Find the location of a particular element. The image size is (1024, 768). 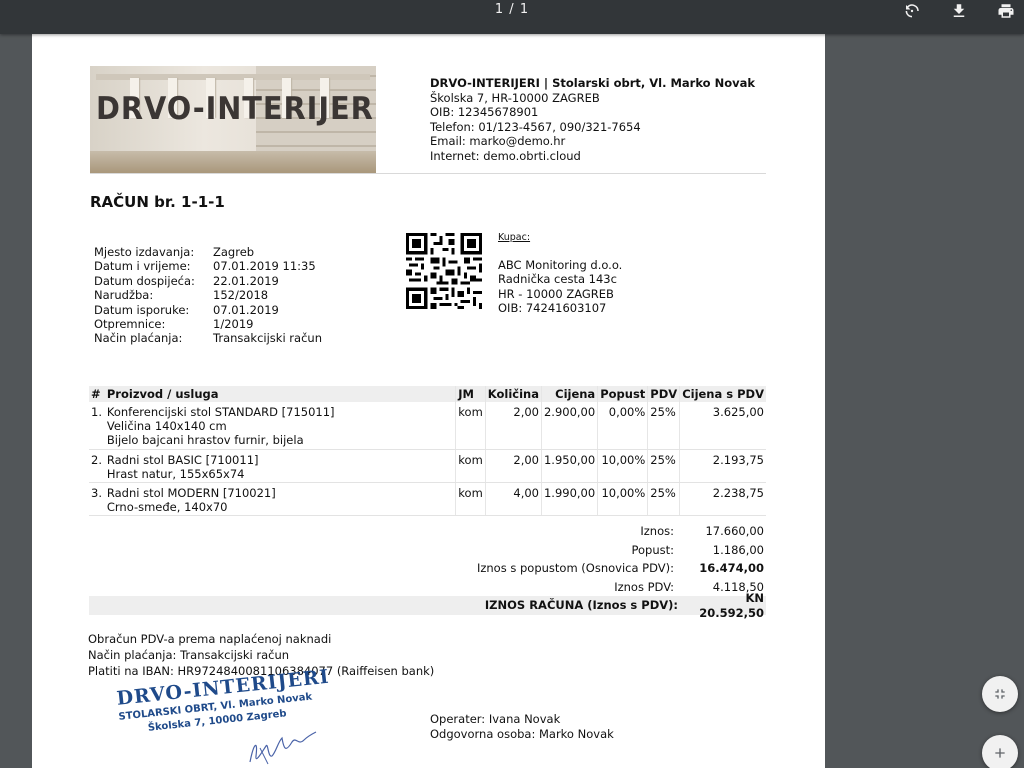

header-no: # is located at coordinates (97, 394).